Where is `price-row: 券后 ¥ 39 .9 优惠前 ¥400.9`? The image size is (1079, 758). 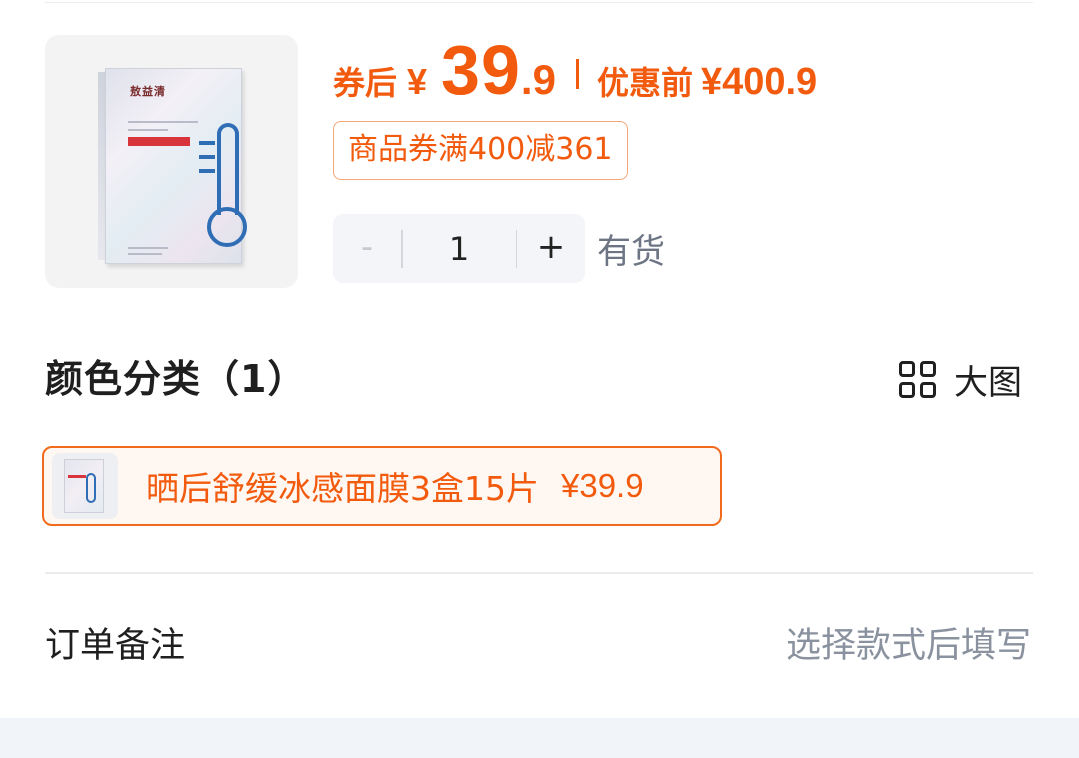
price-row: 券后 ¥ 39 .9 优惠前 ¥400.9 is located at coordinates (575, 70).